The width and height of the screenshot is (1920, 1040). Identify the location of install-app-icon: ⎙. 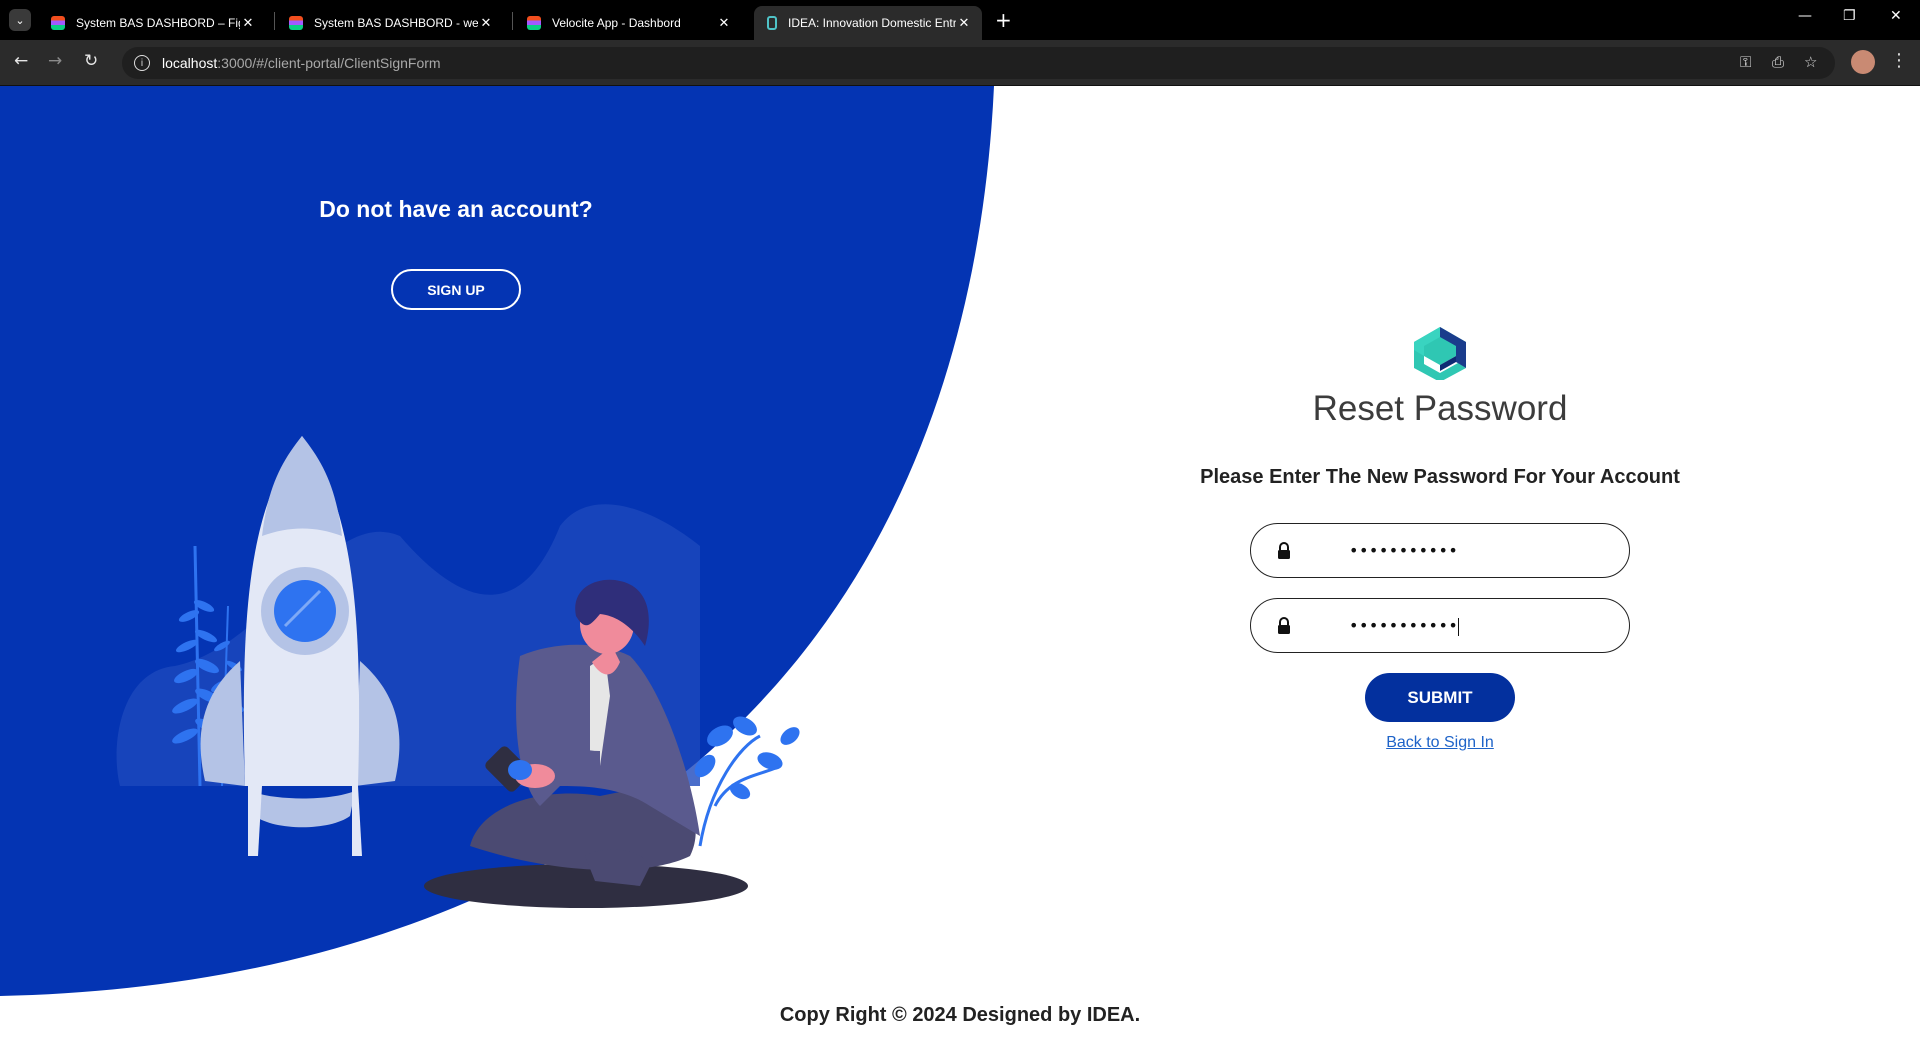
(1778, 62).